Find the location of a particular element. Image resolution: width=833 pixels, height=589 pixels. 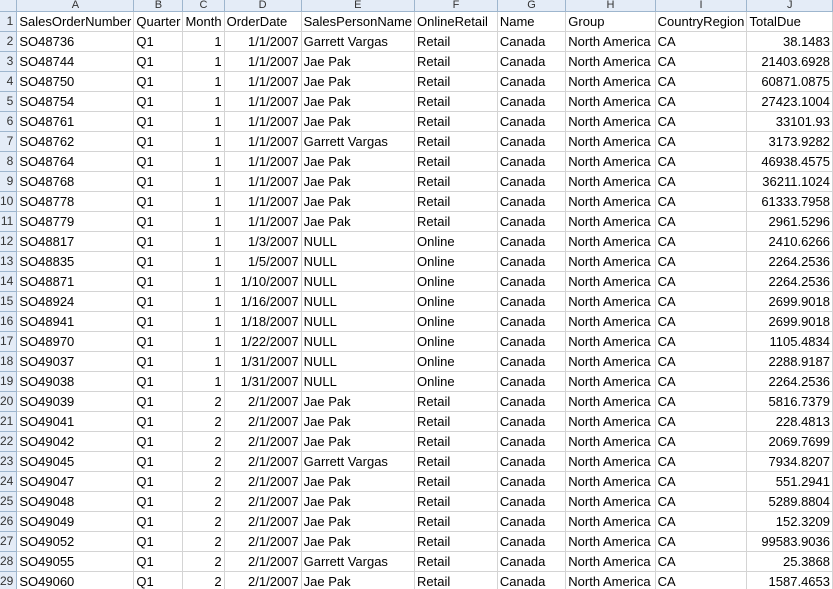

header-cell: CountryRegion is located at coordinates (701, 21).